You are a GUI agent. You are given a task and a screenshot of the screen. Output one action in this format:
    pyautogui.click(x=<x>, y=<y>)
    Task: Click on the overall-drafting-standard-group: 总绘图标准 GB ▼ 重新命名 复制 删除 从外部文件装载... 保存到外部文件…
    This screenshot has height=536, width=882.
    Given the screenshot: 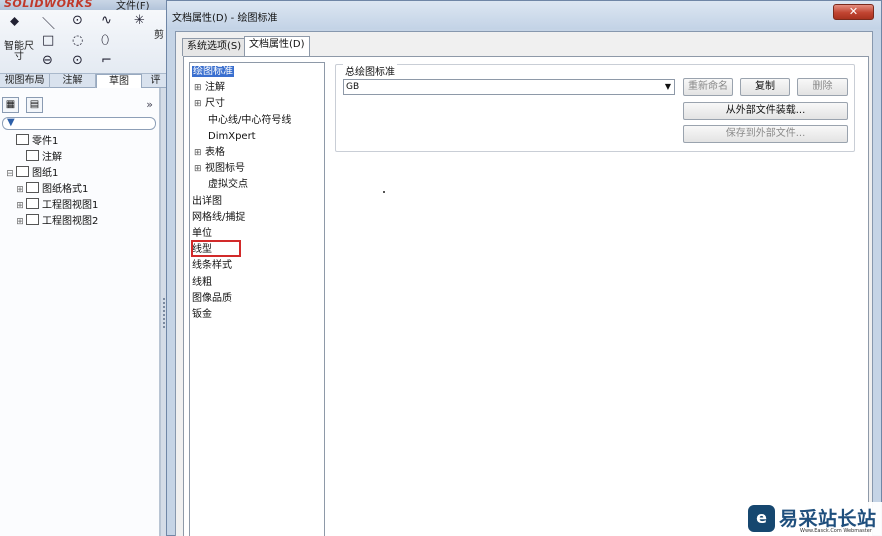 What is the action you would take?
    pyautogui.click(x=595, y=107)
    